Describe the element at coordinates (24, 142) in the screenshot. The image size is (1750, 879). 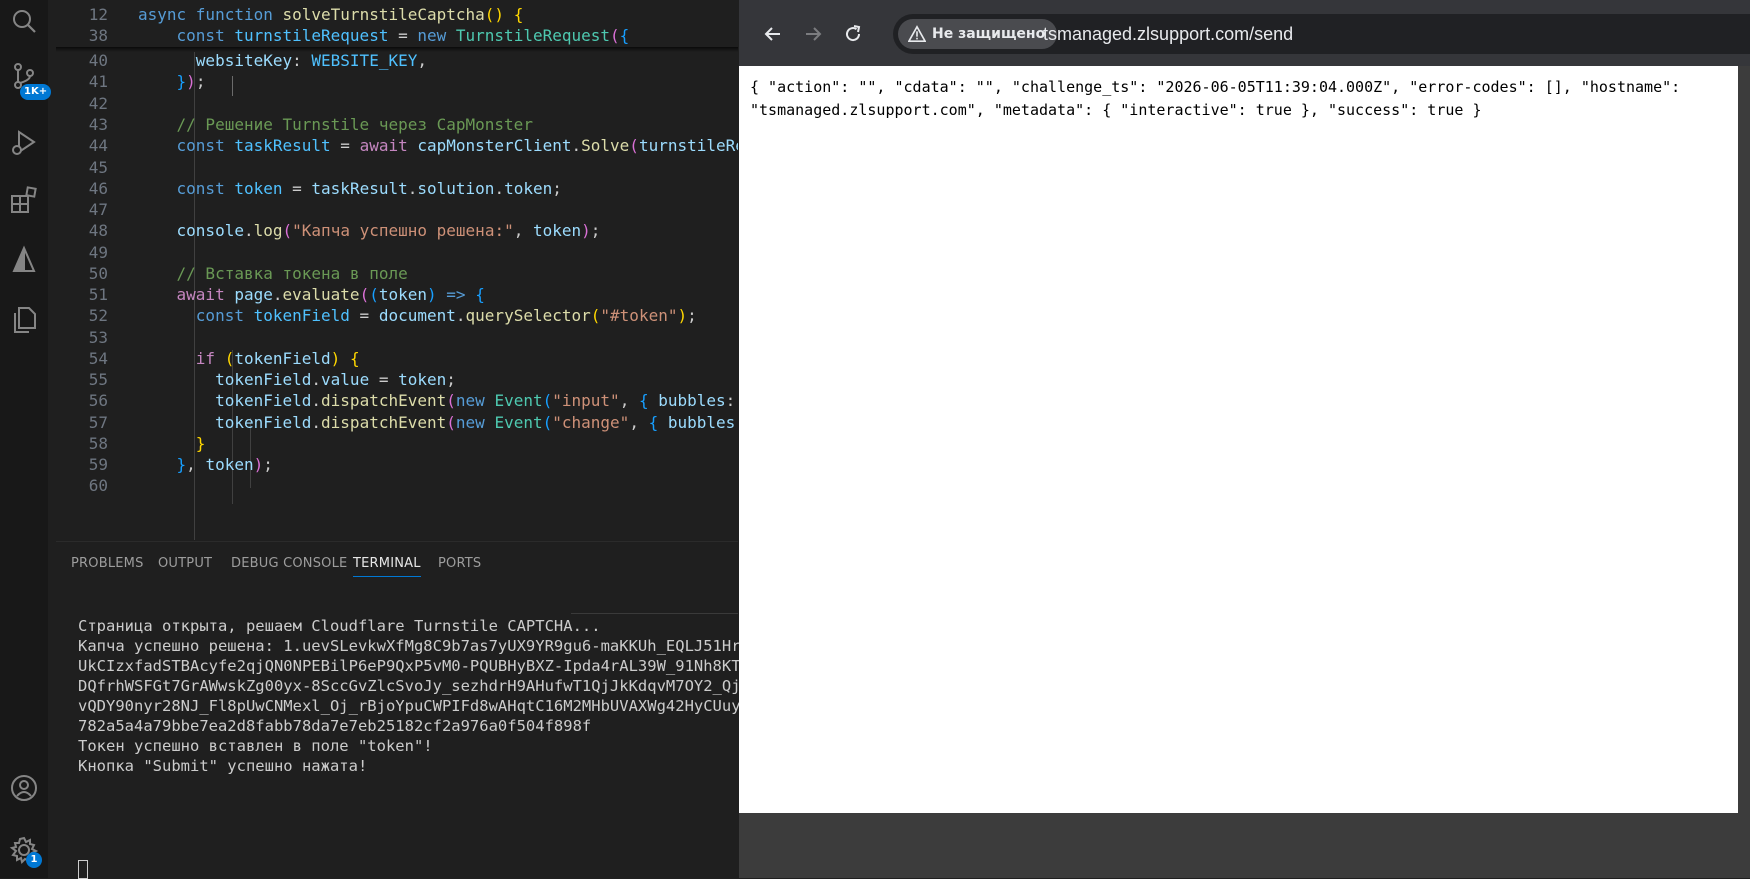
I see `run-debug-icon` at that location.